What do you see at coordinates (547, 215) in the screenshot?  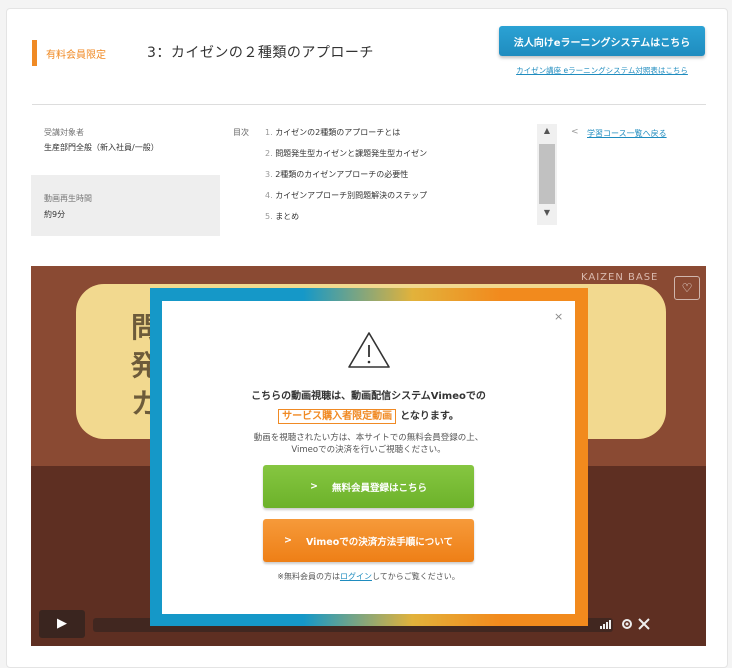 I see `scroll-down-arrow-icon: ▼` at bounding box center [547, 215].